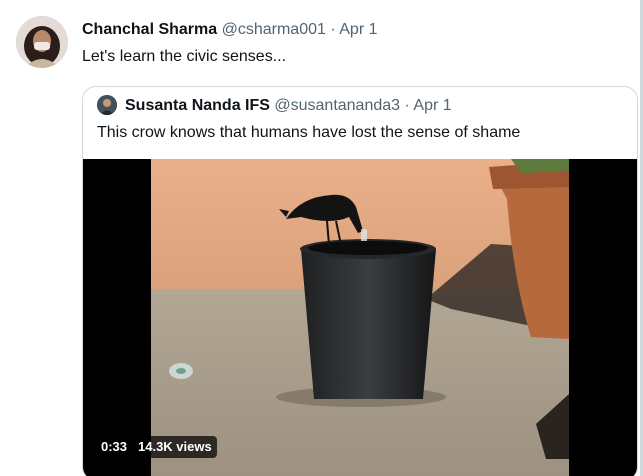 This screenshot has height=476, width=643. I want to click on video-duration-badge: 0:33, so click(114, 447).